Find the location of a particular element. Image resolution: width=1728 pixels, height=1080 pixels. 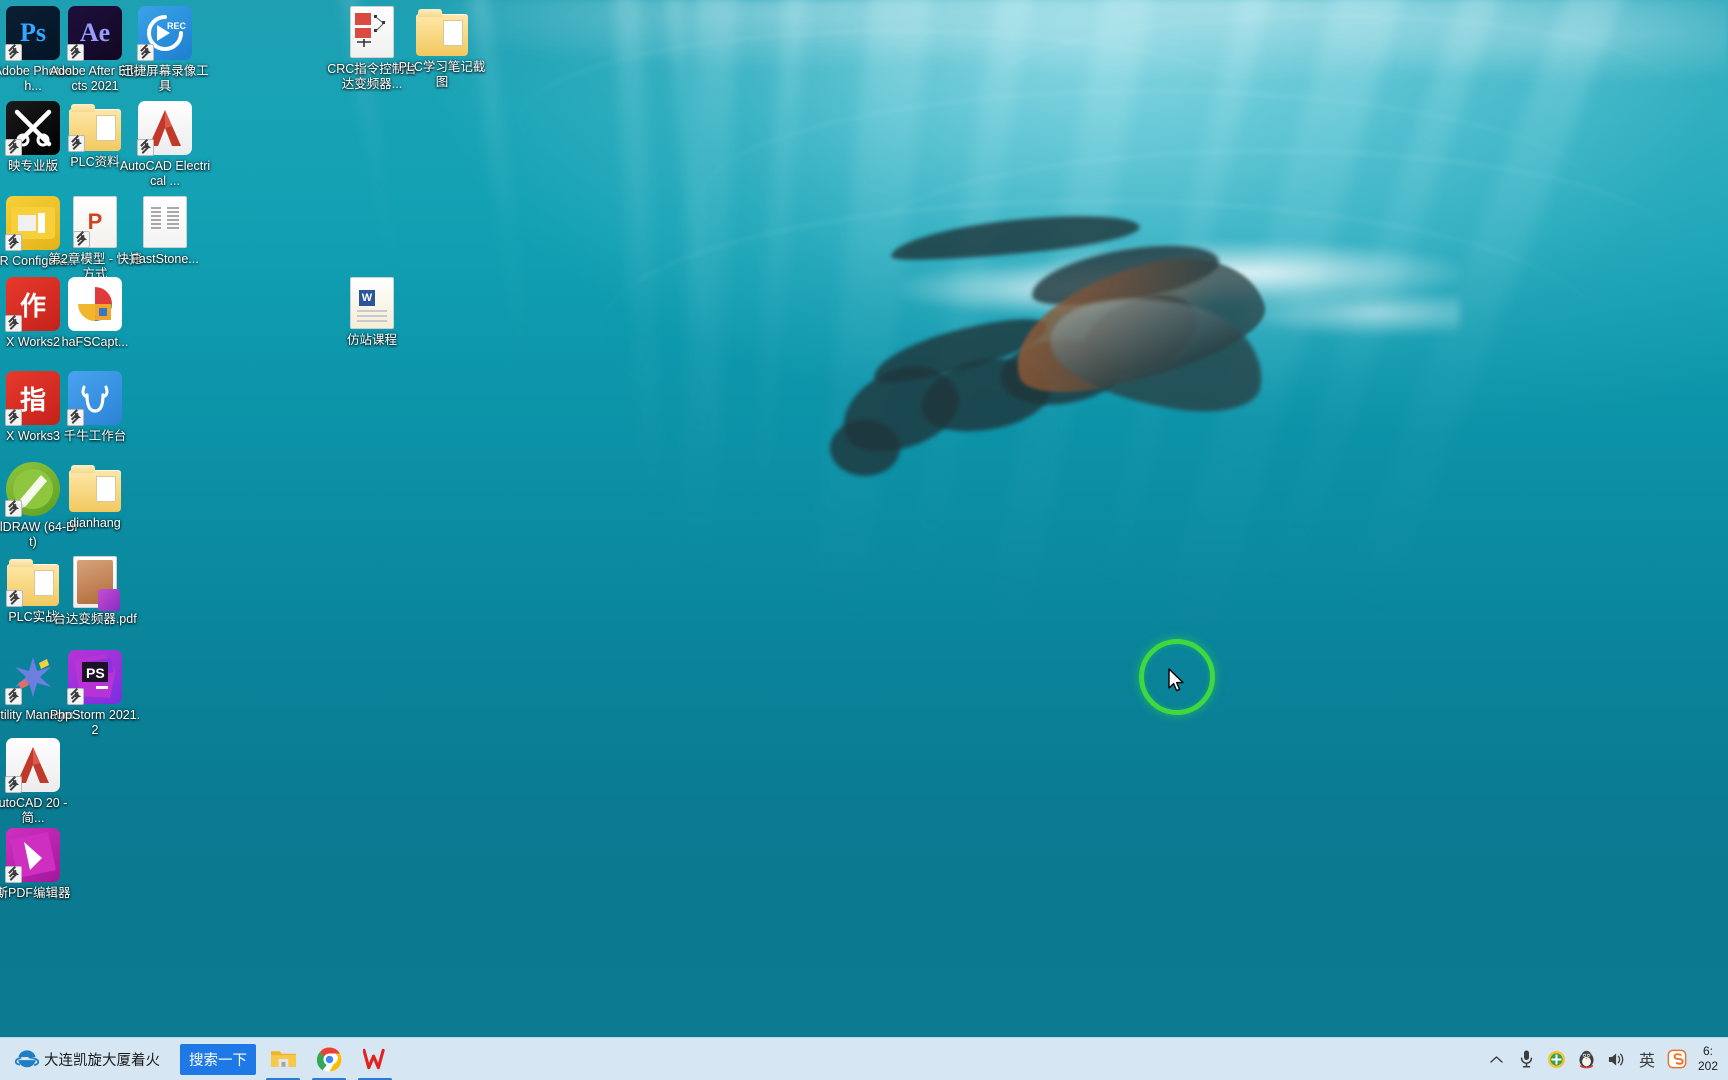

taskbar: 大连凯旋大厦着火 搜索一下 英 6: 202 is located at coordinates (864, 1058).